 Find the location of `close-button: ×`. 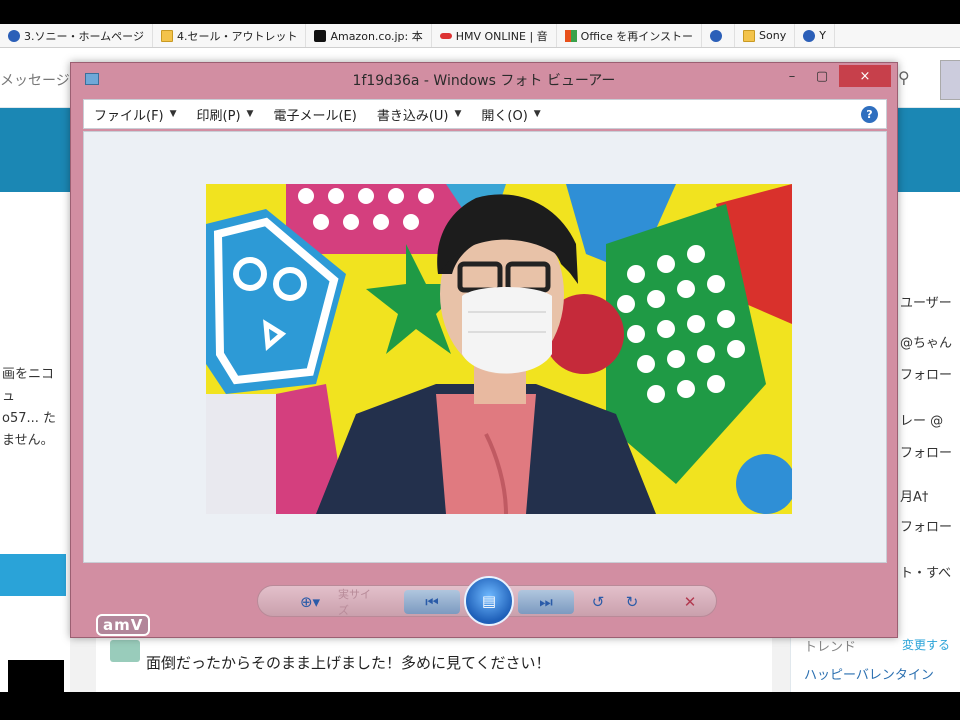

close-button: × is located at coordinates (865, 76).